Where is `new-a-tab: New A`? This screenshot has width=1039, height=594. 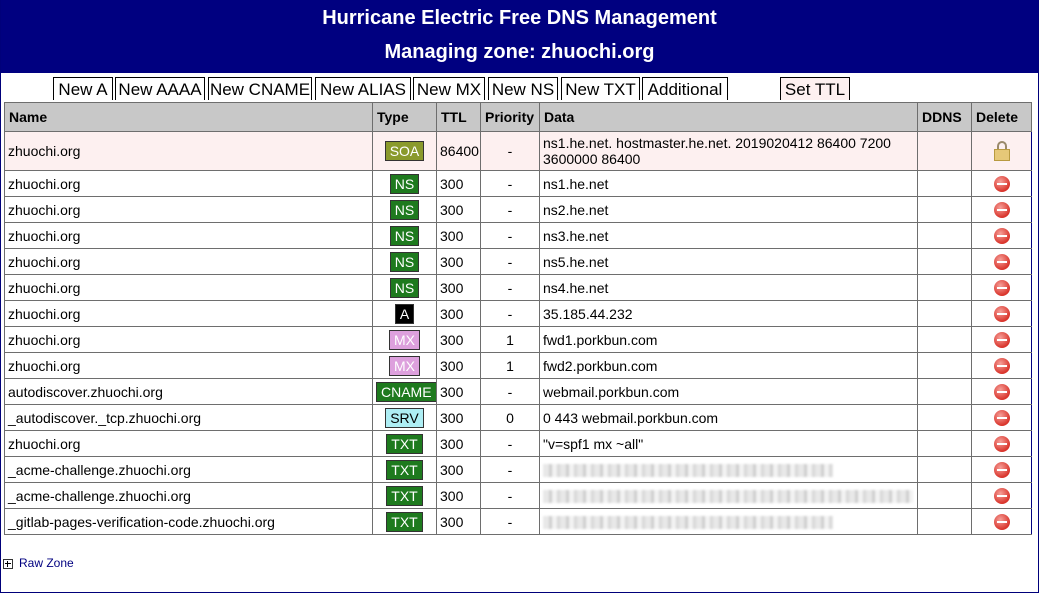 new-a-tab: New A is located at coordinates (83, 88).